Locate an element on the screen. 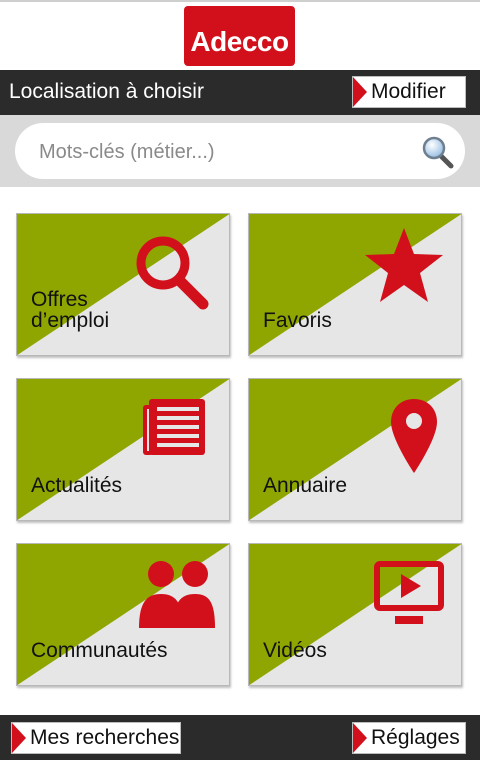 Image resolution: width=480 pixels, height=760 pixels. modify-label: Modifier is located at coordinates (408, 91).